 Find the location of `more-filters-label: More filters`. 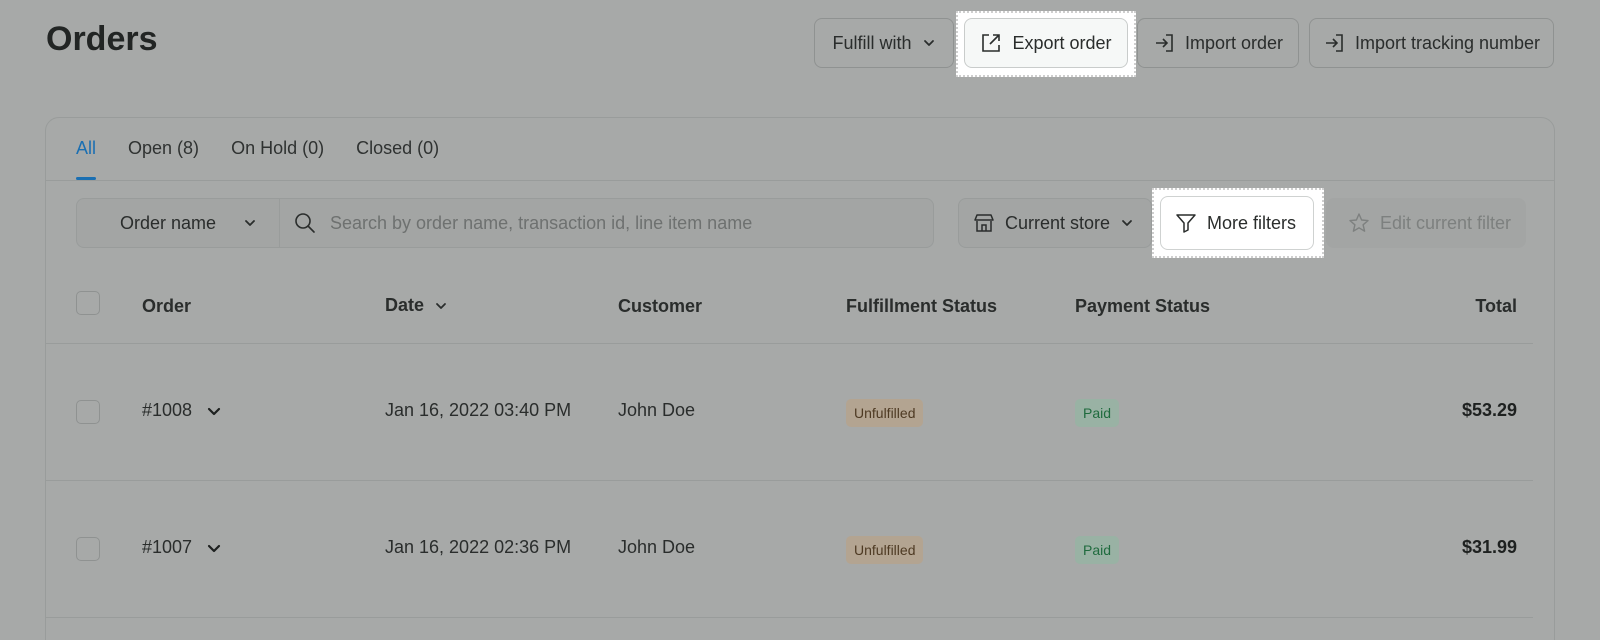

more-filters-label: More filters is located at coordinates (1252, 222).